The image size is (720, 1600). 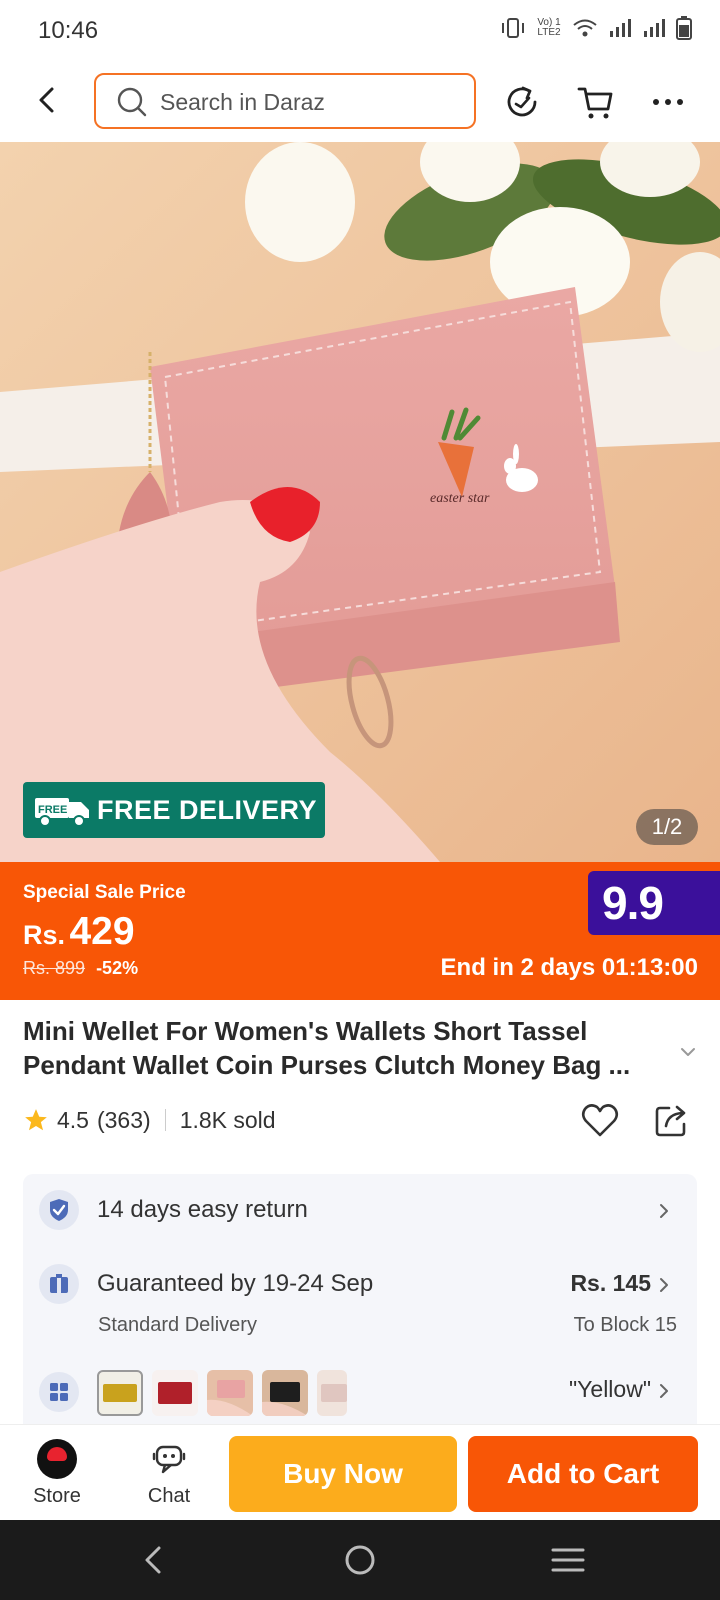 What do you see at coordinates (44, 935) in the screenshot?
I see `price-currency: Rs.` at bounding box center [44, 935].